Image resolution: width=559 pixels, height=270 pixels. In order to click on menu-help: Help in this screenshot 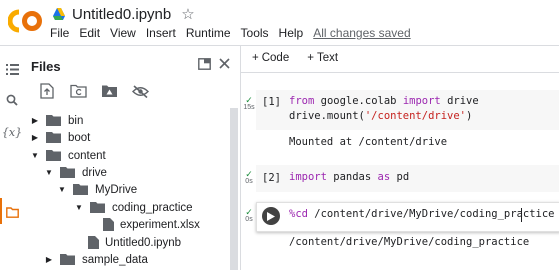, I will do `click(291, 33)`.